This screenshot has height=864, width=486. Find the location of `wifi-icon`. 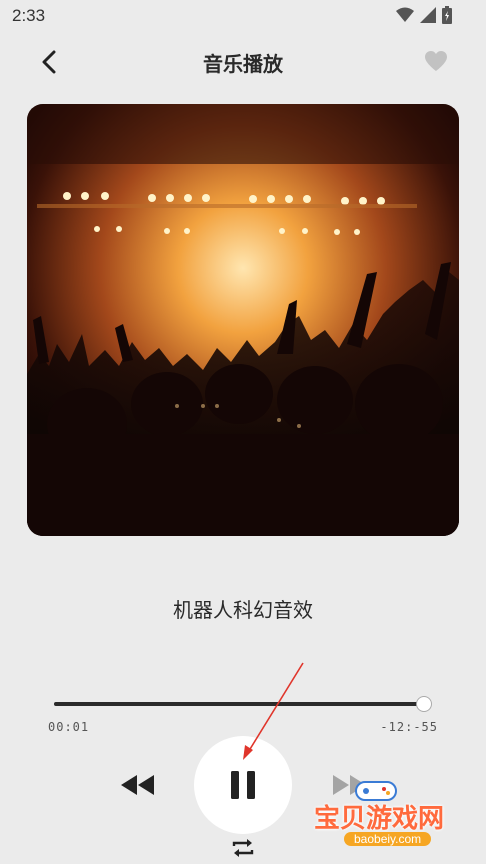

wifi-icon is located at coordinates (405, 14).